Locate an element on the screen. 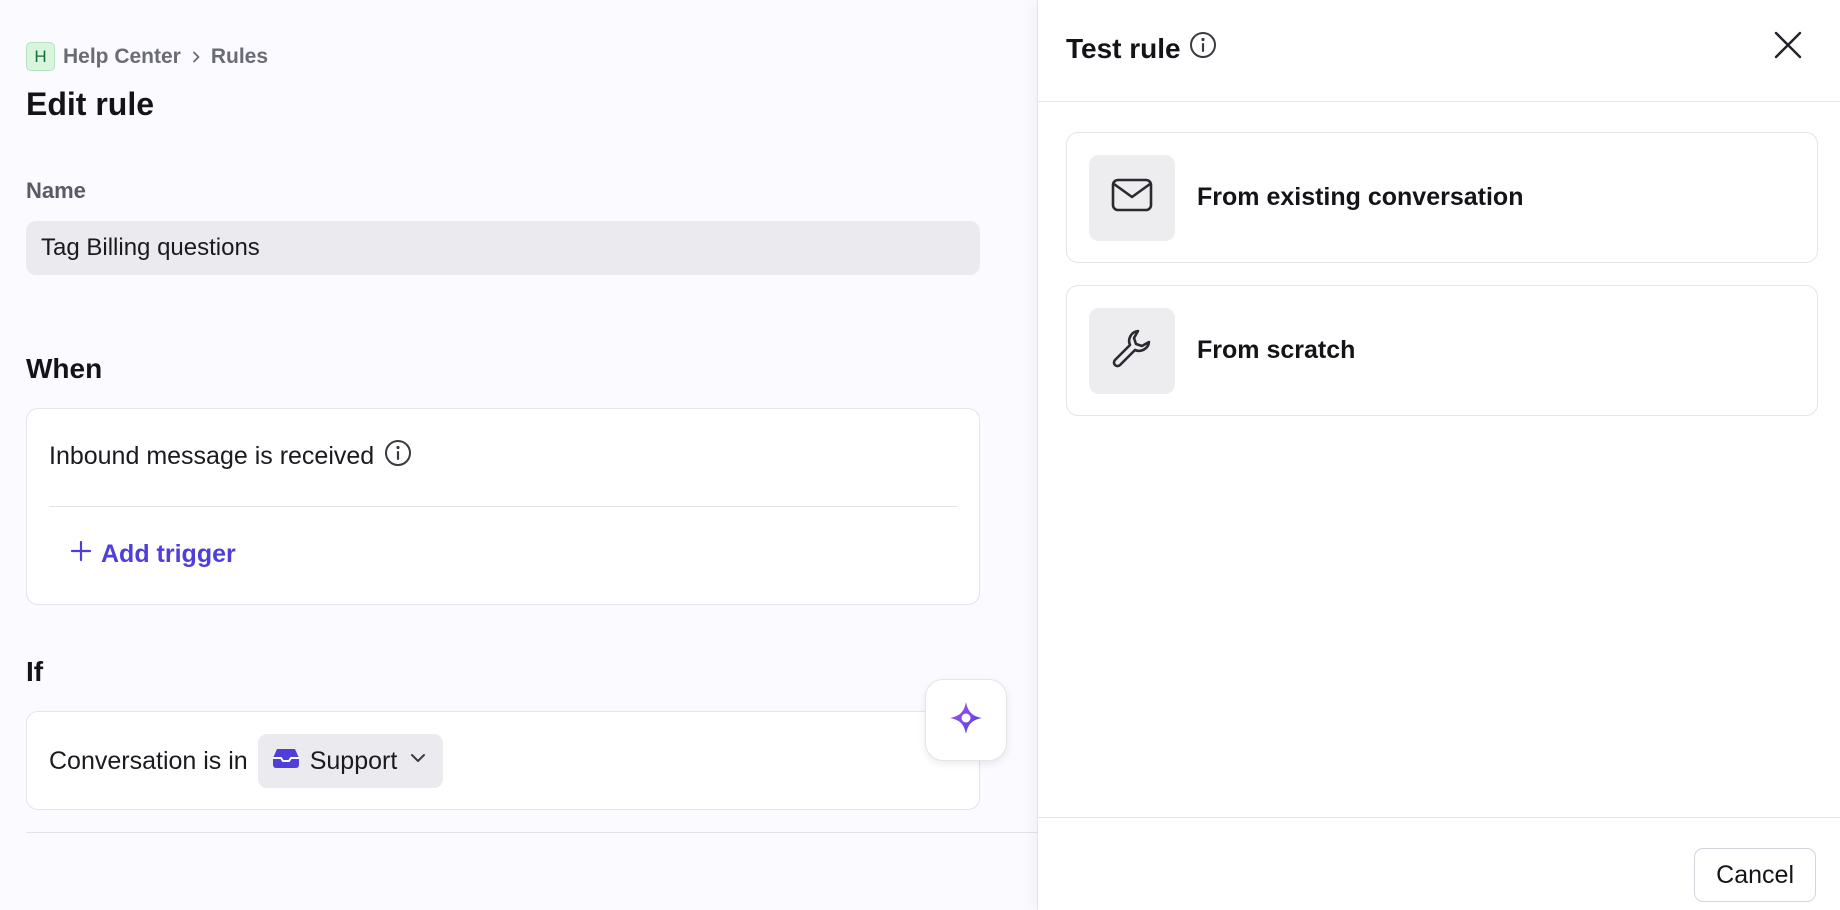  panel-header: Test rule is located at coordinates (1439, 51).